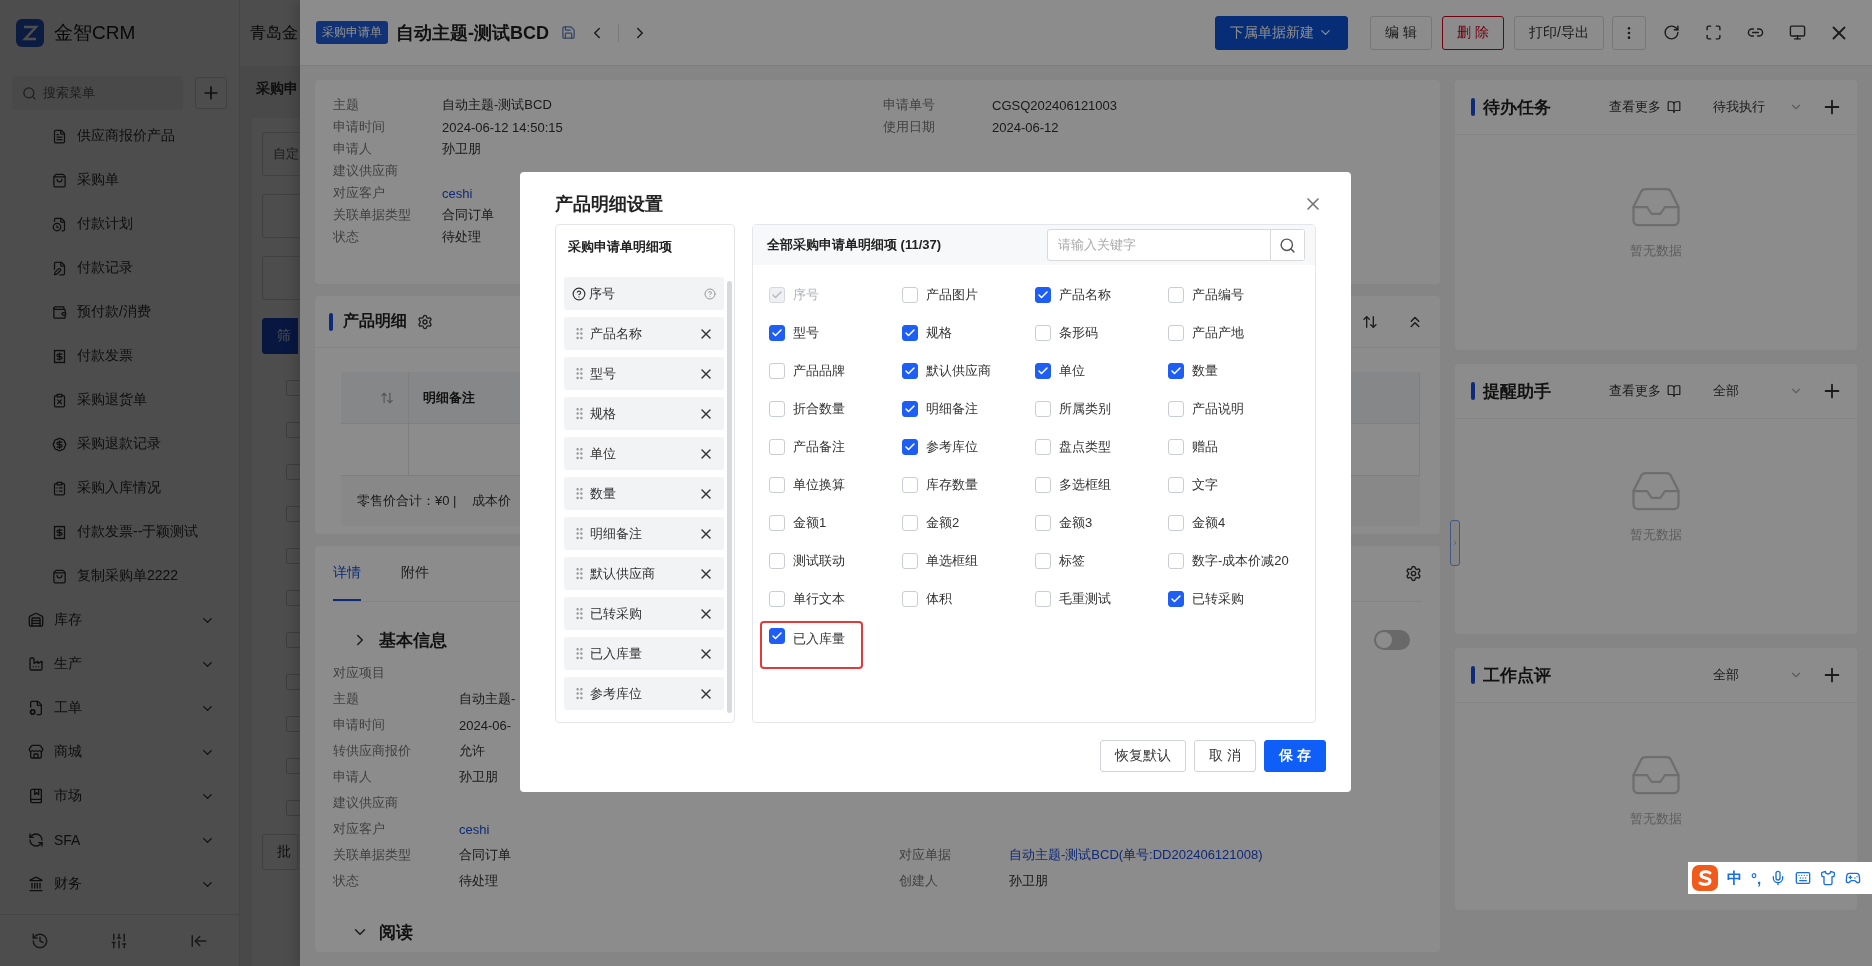 The image size is (1872, 966). What do you see at coordinates (119, 796) in the screenshot?
I see `menu-group: 市场` at bounding box center [119, 796].